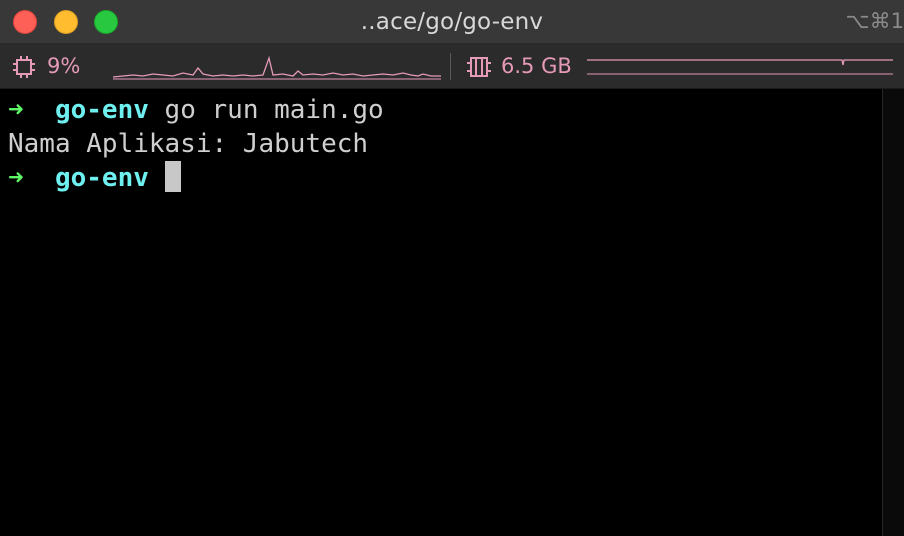  What do you see at coordinates (172, 176) in the screenshot?
I see `text-cursor` at bounding box center [172, 176].